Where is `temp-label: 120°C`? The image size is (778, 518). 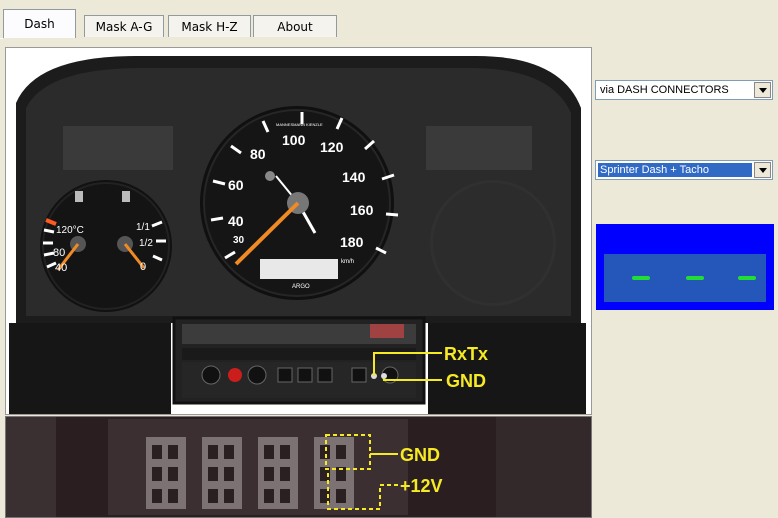 temp-label: 120°C is located at coordinates (70, 230).